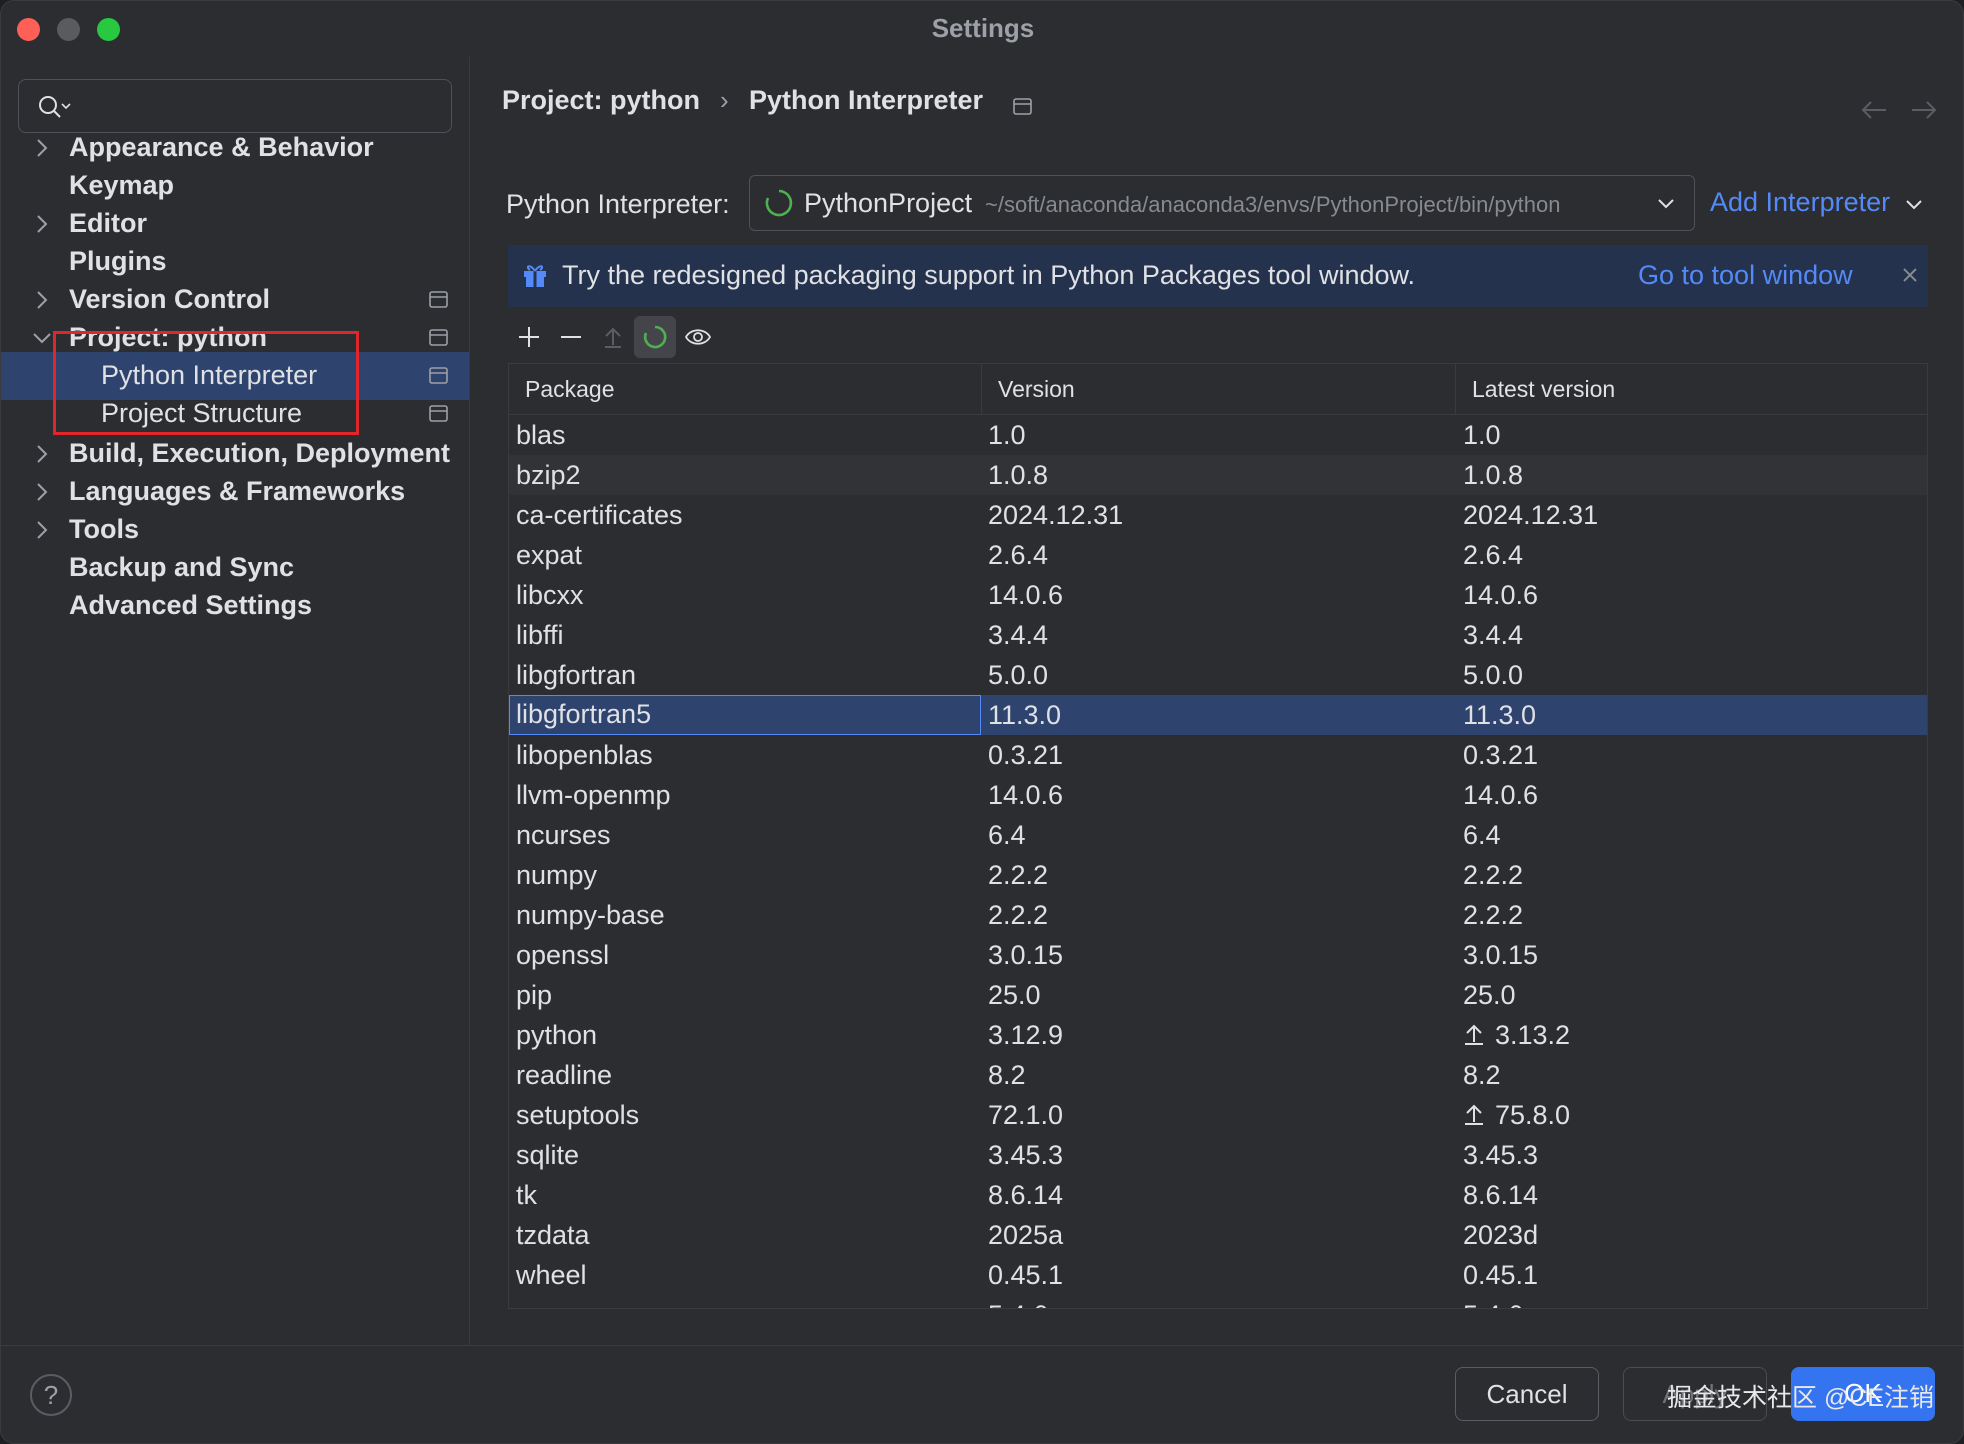 The image size is (1964, 1444). What do you see at coordinates (1501, 1195) in the screenshot?
I see `latest-version-text: 8.6.14` at bounding box center [1501, 1195].